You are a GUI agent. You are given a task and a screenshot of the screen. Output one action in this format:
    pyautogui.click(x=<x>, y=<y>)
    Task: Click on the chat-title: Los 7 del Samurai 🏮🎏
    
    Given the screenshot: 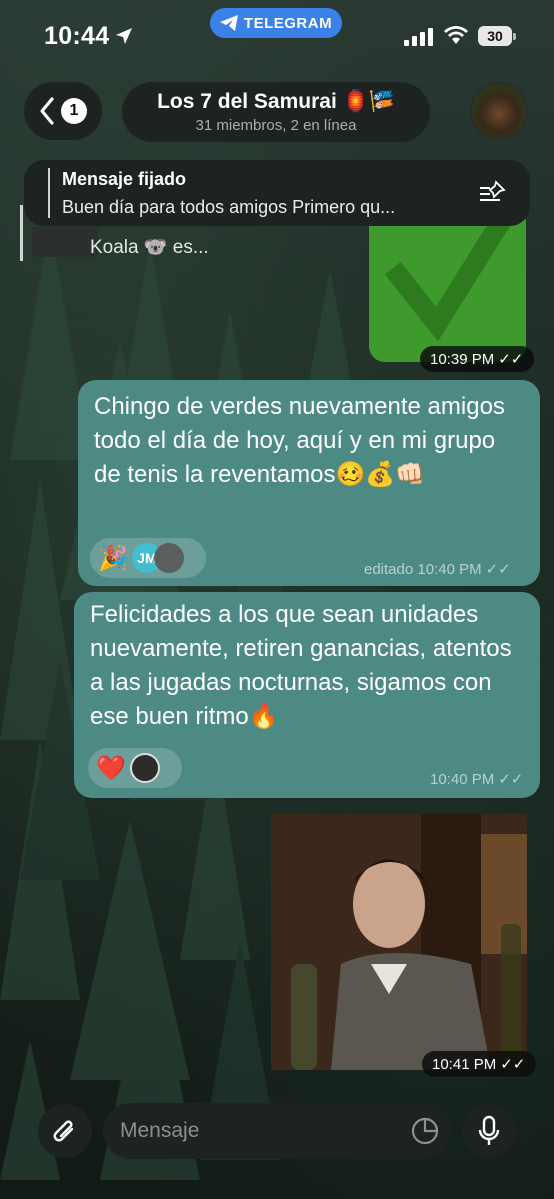 What is the action you would take?
    pyautogui.click(x=276, y=101)
    